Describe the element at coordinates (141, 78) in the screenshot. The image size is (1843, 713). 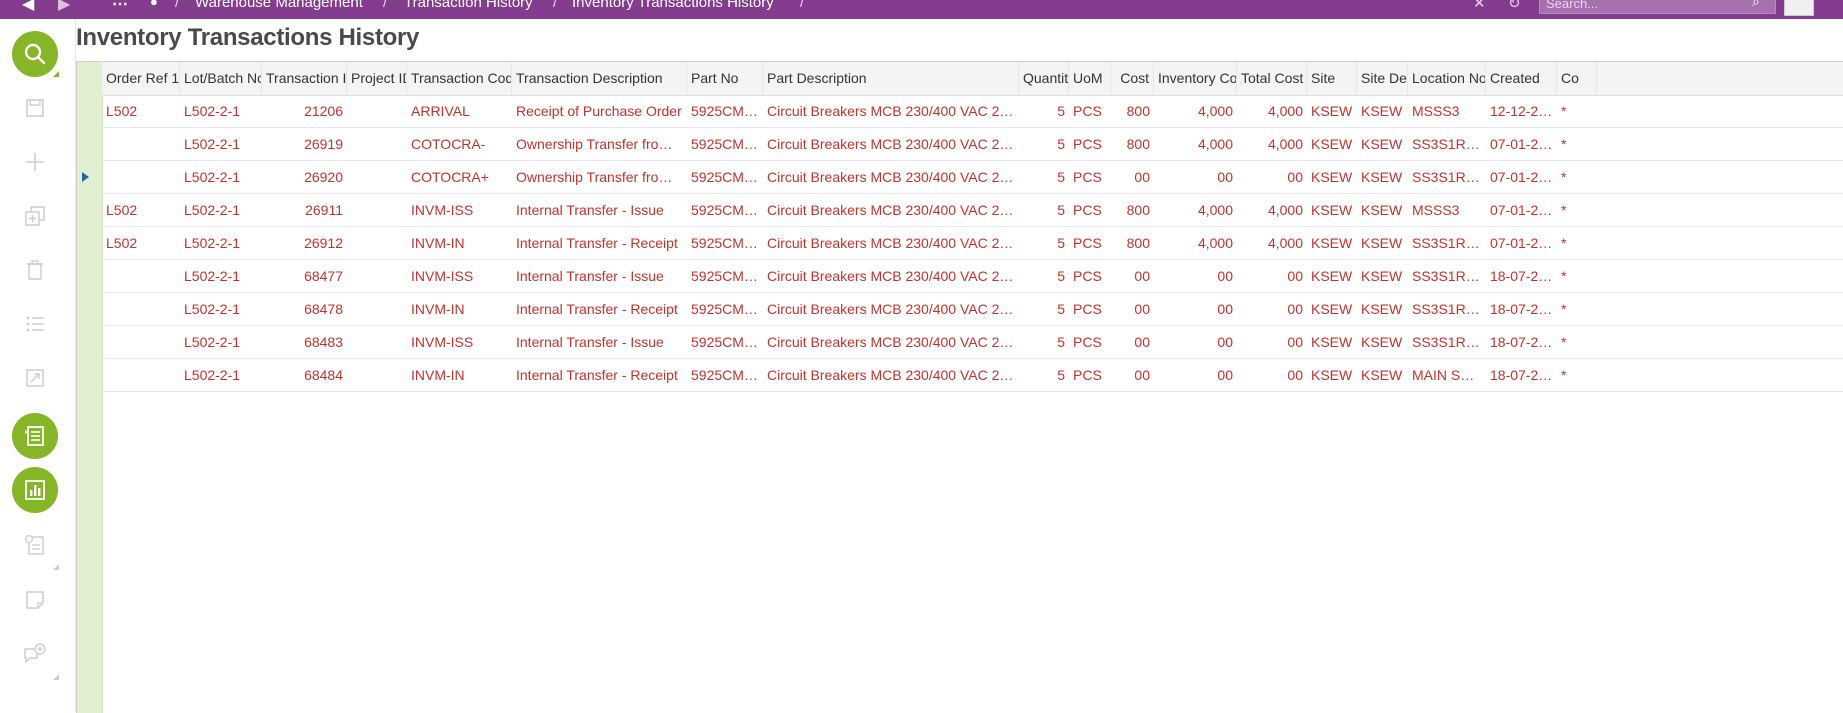
I see `column-header-order-ref-1: Order Ref 1` at that location.